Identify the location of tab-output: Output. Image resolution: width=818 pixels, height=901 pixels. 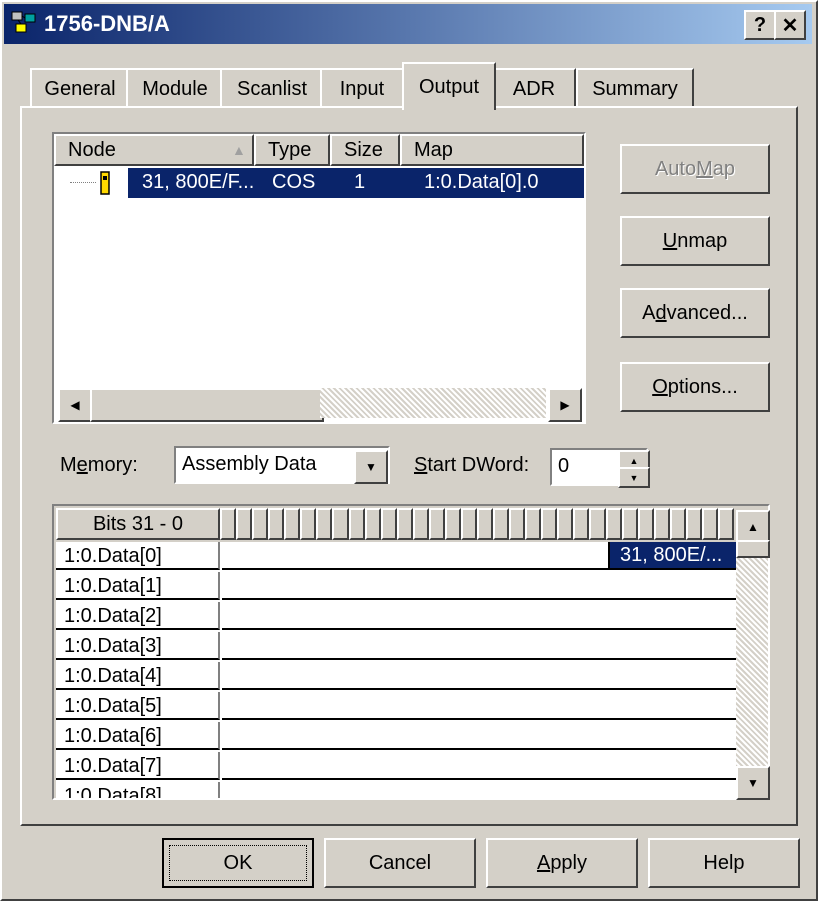
(449, 86).